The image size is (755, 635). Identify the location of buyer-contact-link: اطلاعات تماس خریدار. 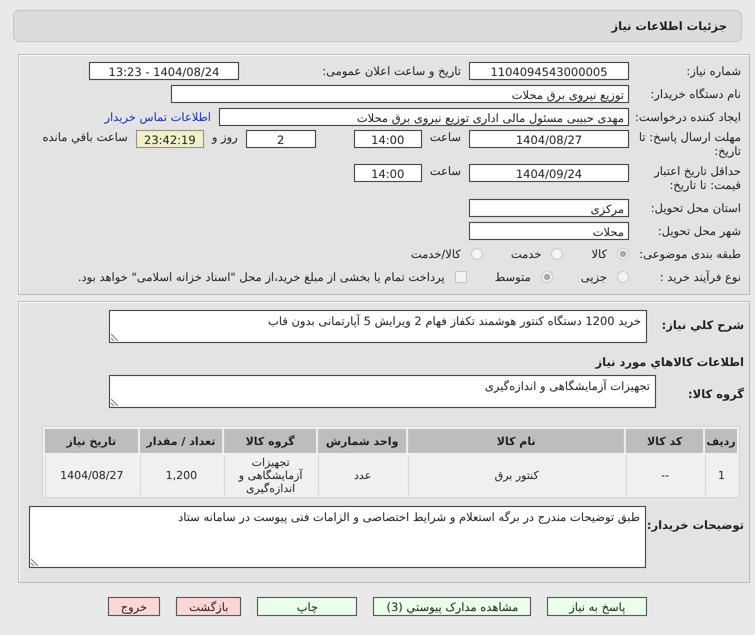
(161, 117).